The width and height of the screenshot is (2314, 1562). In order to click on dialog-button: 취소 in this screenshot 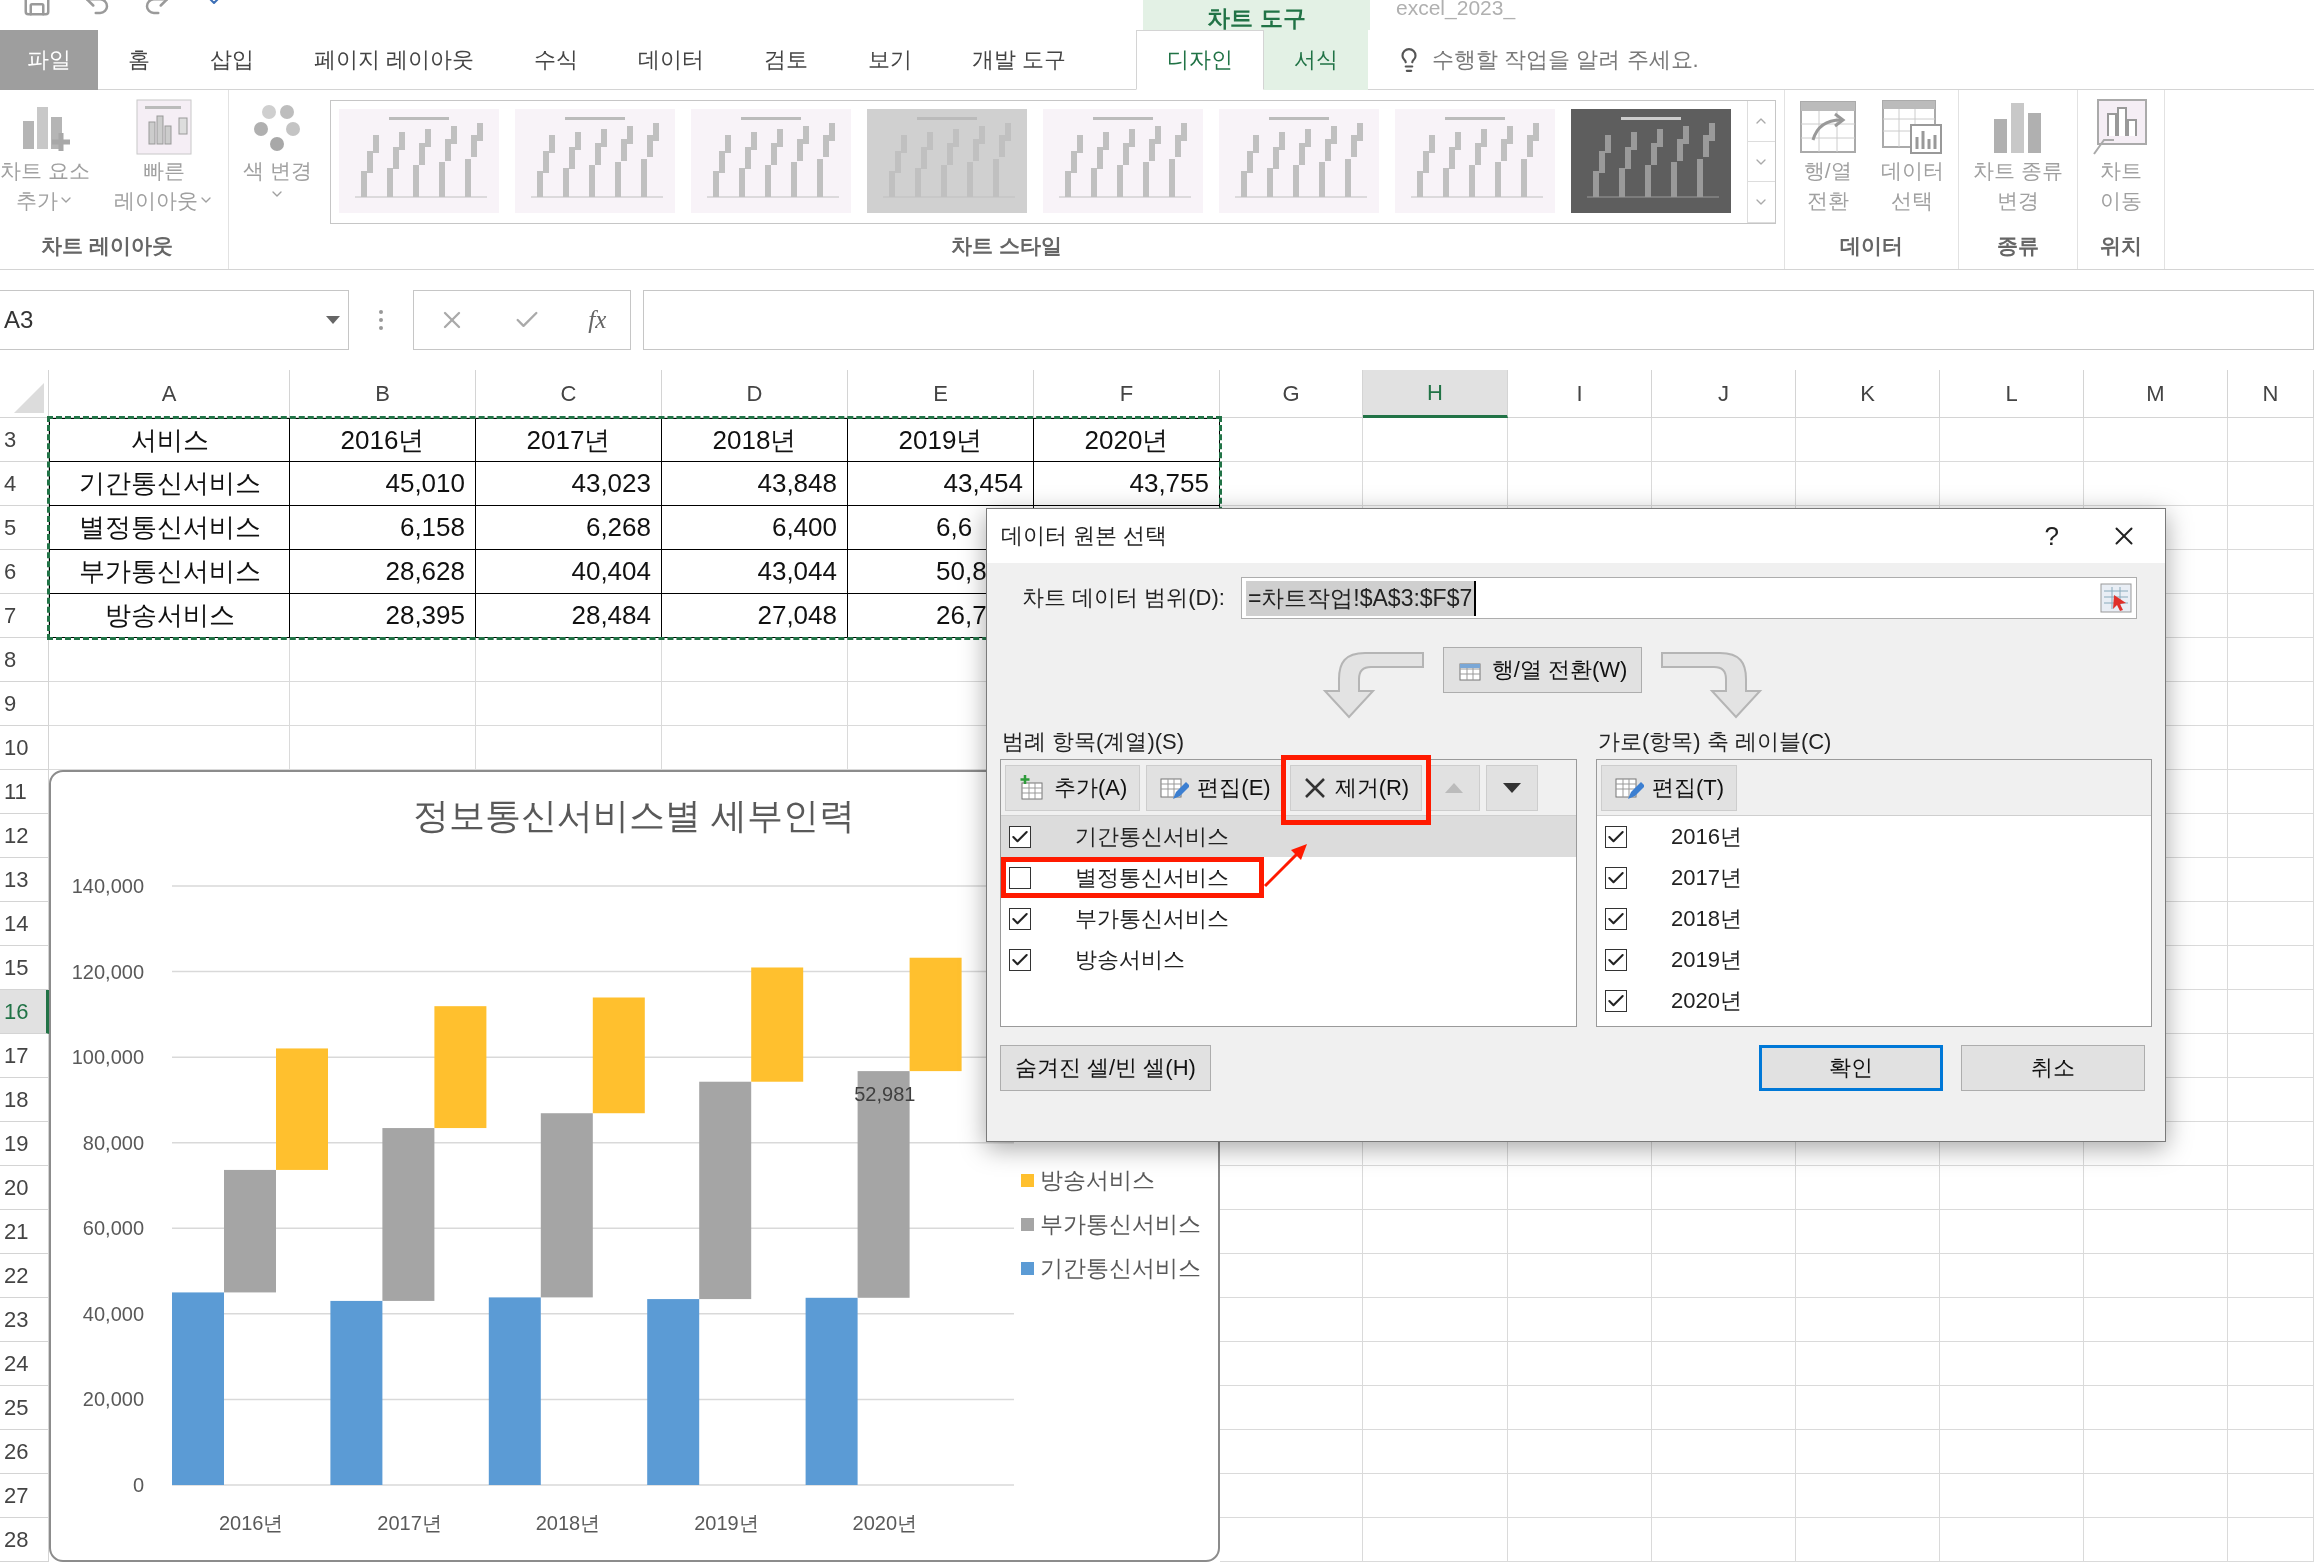, I will do `click(2053, 1068)`.